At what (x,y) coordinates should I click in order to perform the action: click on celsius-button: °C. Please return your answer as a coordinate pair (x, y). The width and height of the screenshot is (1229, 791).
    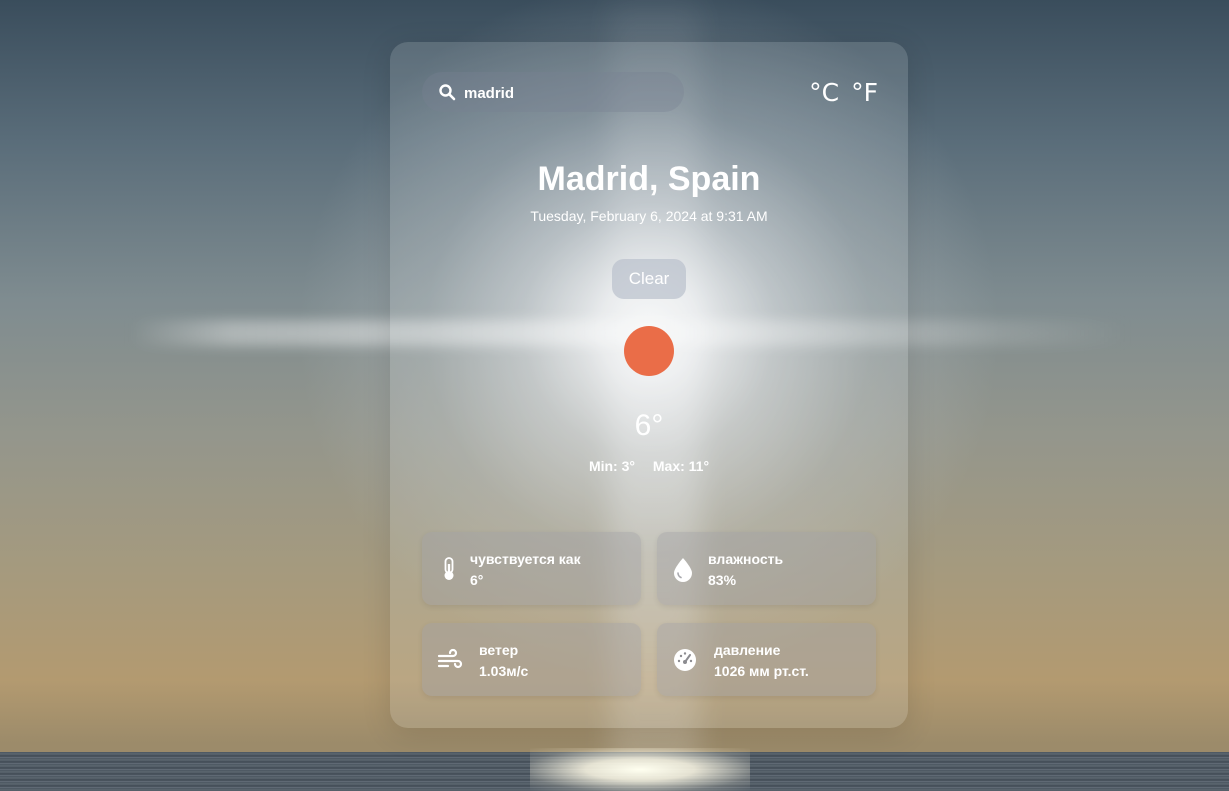
    Looking at the image, I should click on (824, 92).